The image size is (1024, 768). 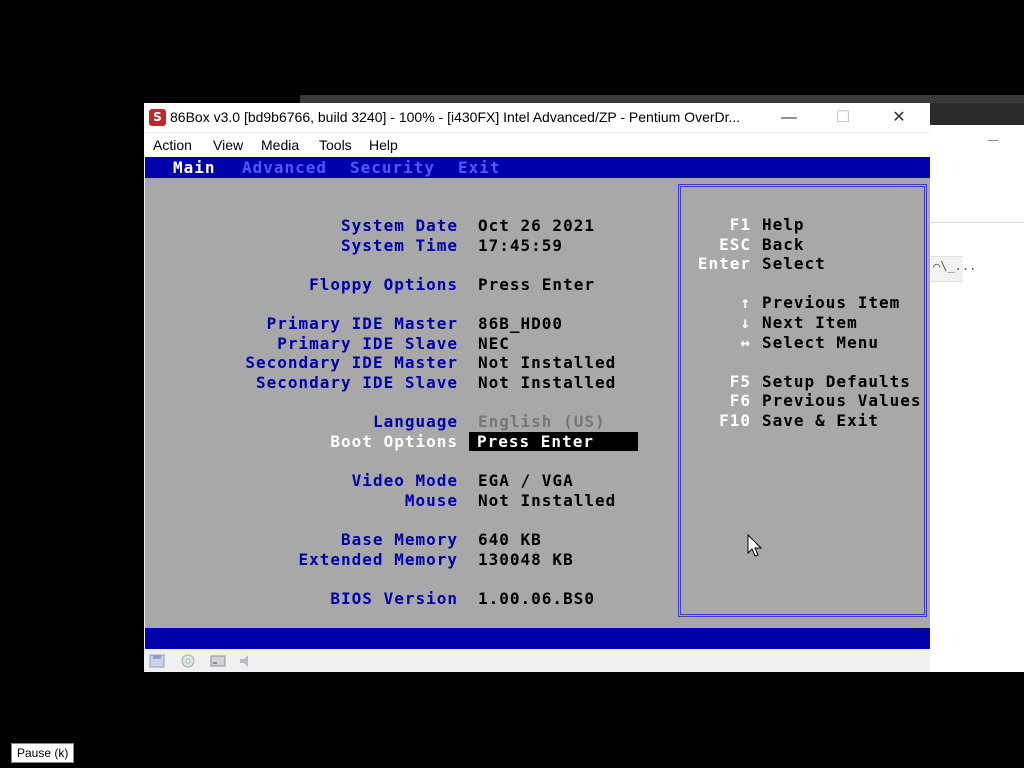 I want to click on tab-main: Main, so click(x=194, y=167).